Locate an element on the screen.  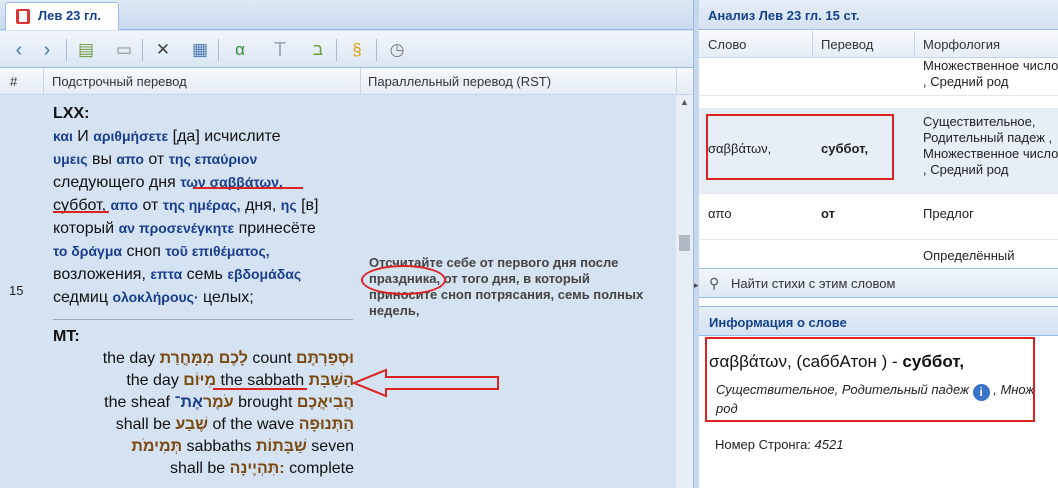
vertical-scrollbar: ▲ is located at coordinates (684, 291).